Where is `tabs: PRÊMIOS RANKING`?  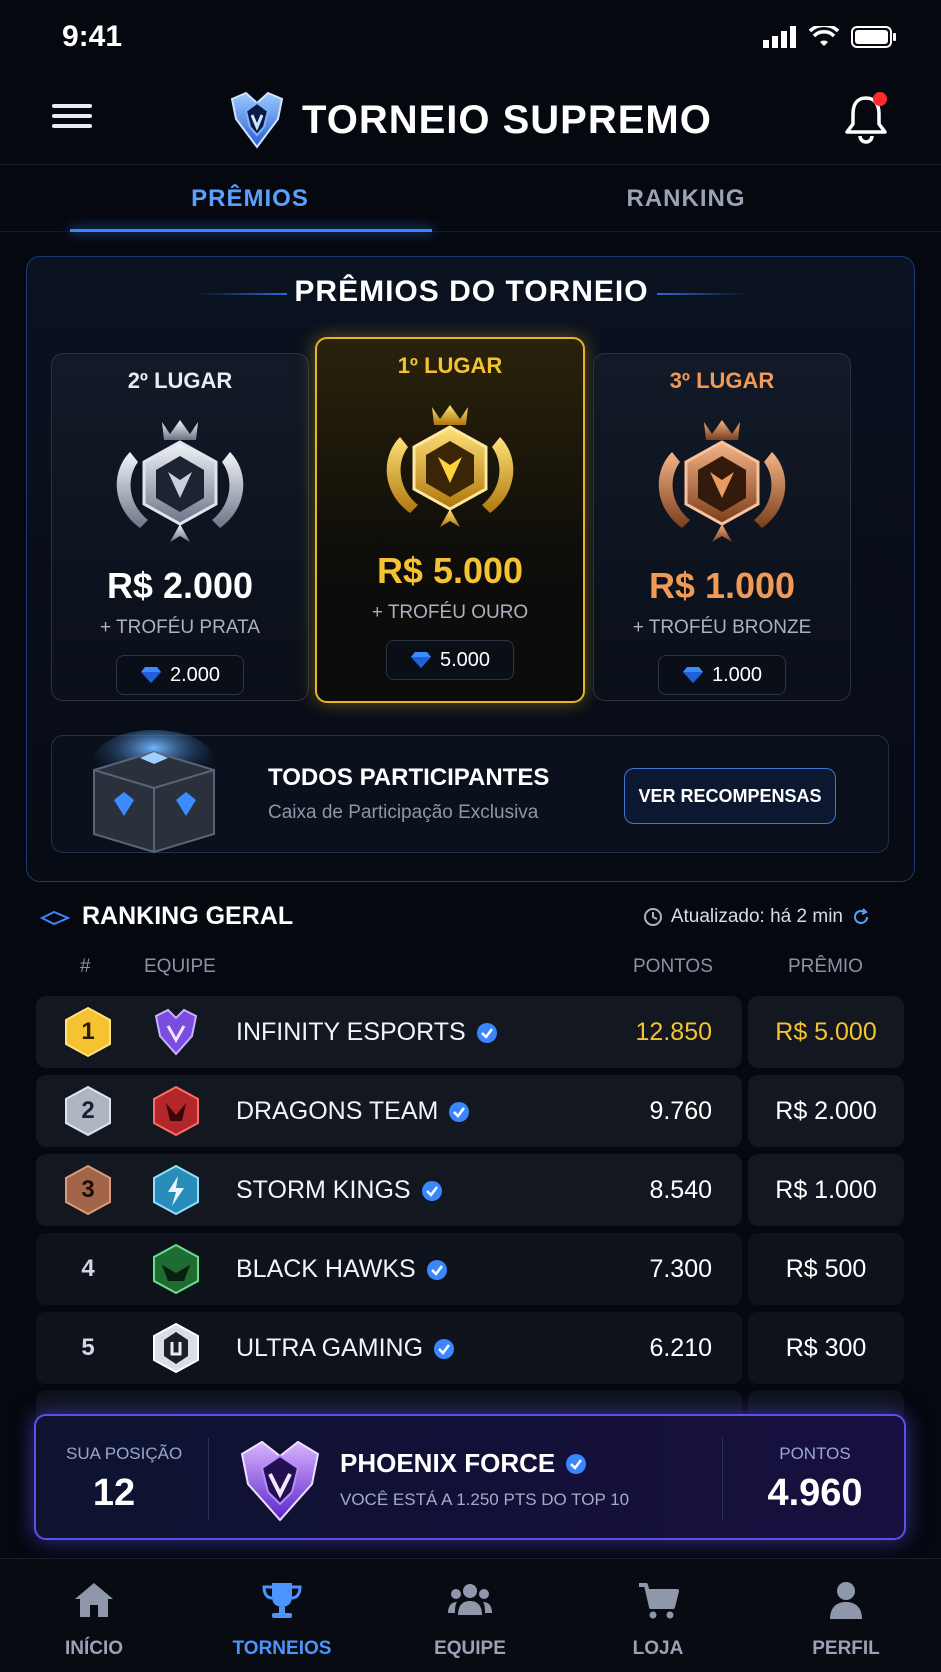
tabs: PRÊMIOS RANKING is located at coordinates (470, 198).